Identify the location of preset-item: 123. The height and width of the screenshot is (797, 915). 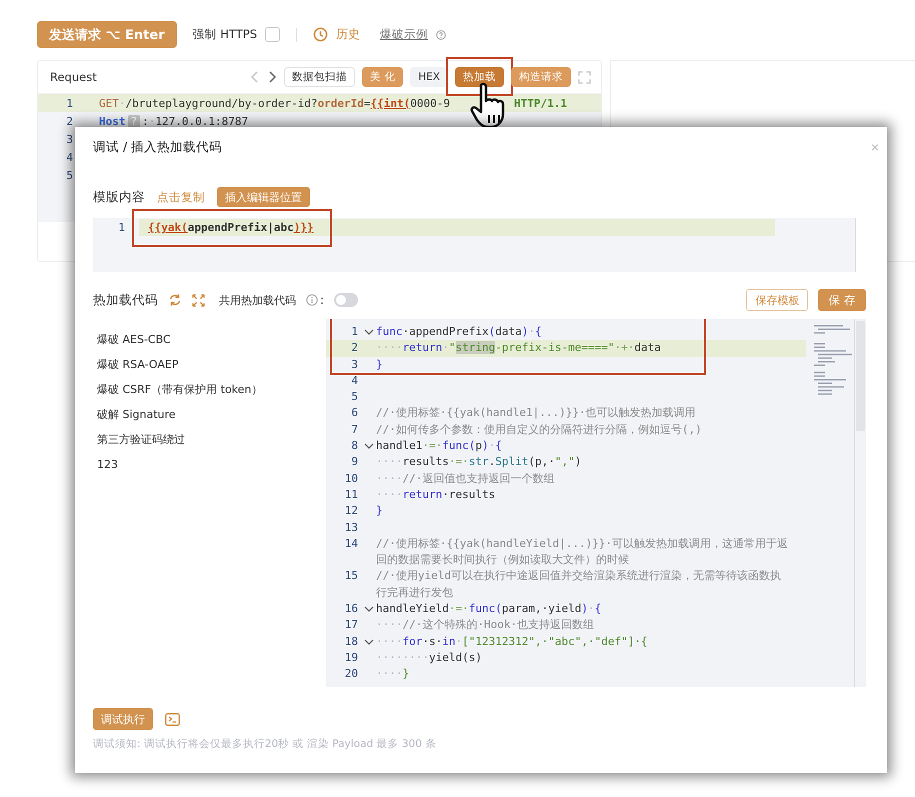
(211, 465).